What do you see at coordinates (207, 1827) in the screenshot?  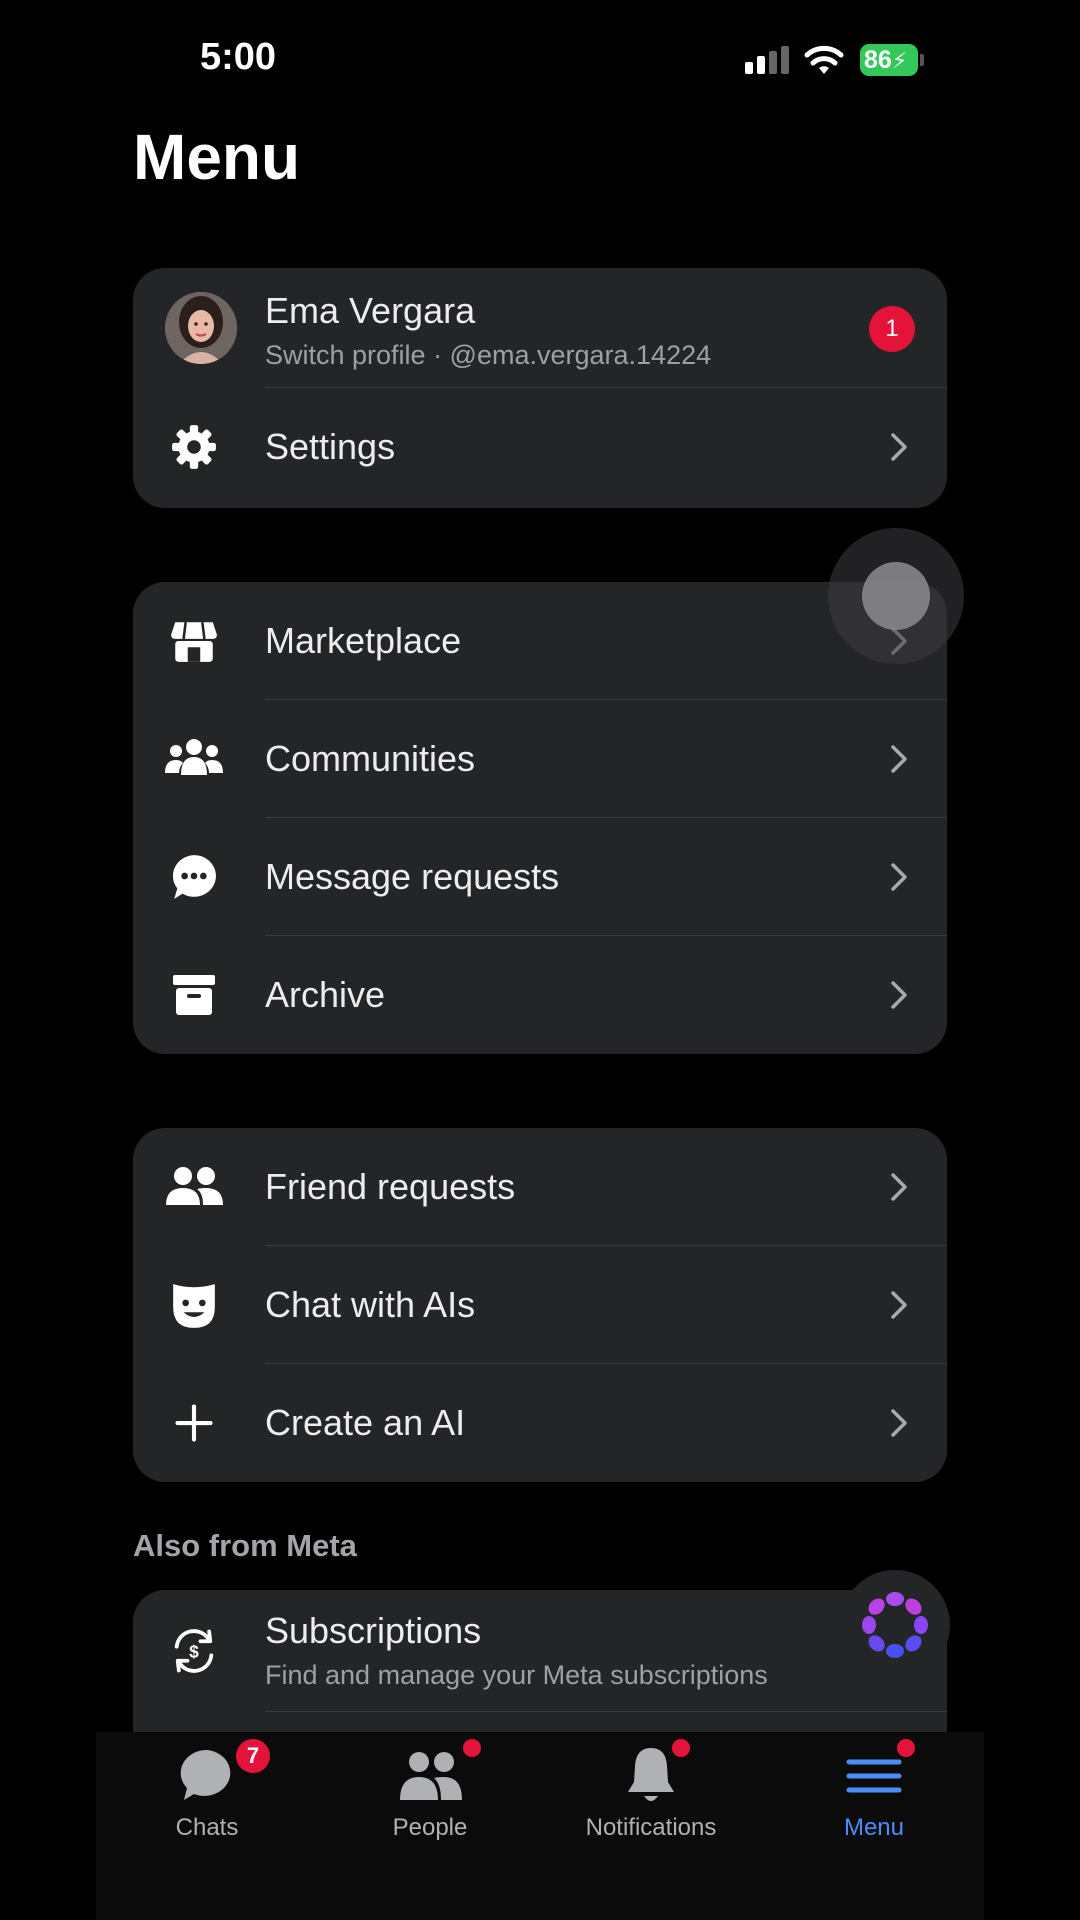 I see `tab-label: Chats` at bounding box center [207, 1827].